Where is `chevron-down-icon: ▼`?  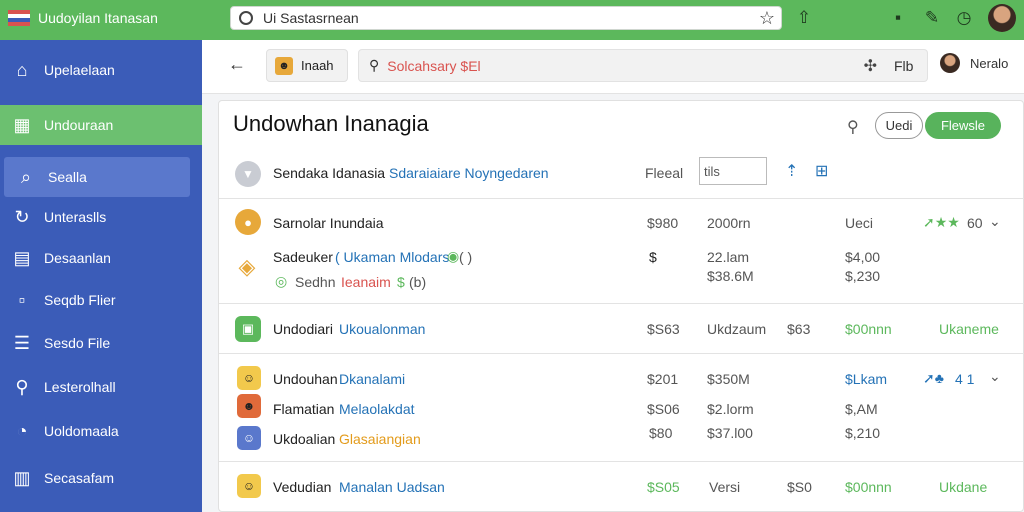 chevron-down-icon: ▼ is located at coordinates (248, 174).